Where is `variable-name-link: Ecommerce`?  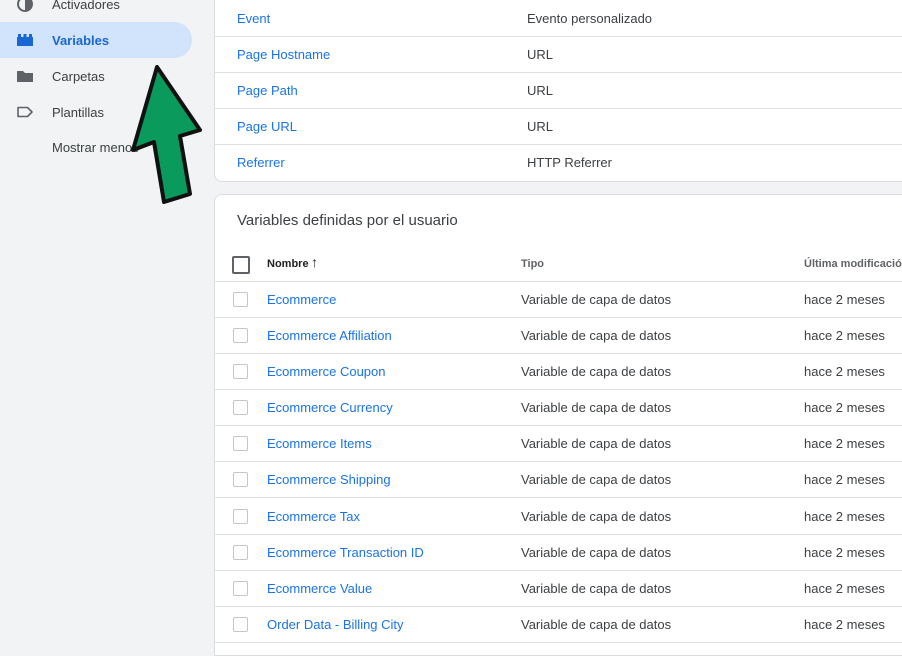
variable-name-link: Ecommerce is located at coordinates (301, 299).